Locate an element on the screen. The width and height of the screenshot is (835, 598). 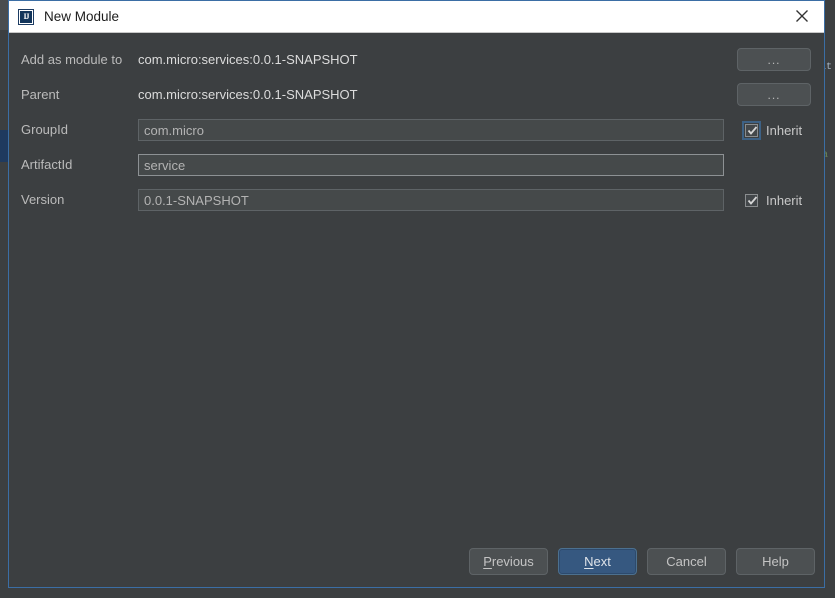
groupid-inherit-checkbox: Inherit is located at coordinates (772, 130).